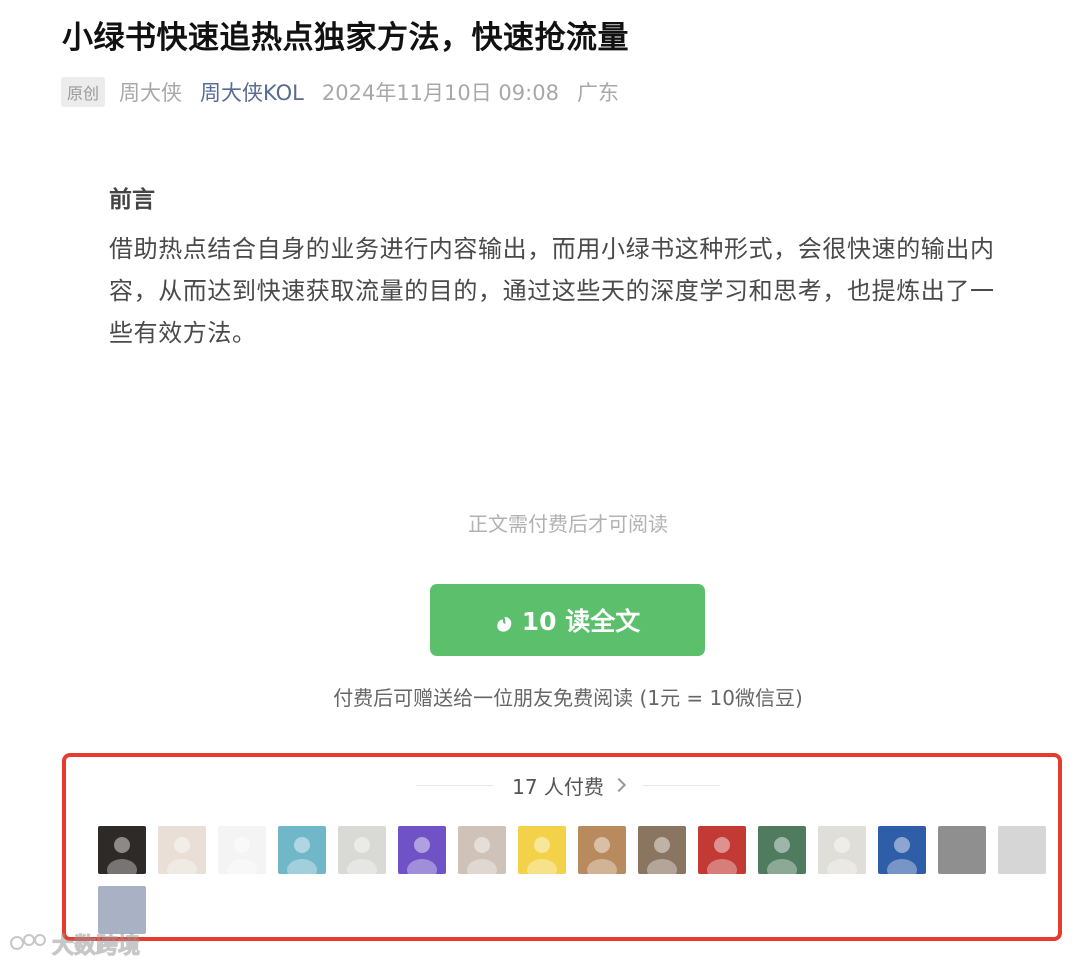 This screenshot has width=1080, height=966. I want to click on chevron-right-icon, so click(618, 785).